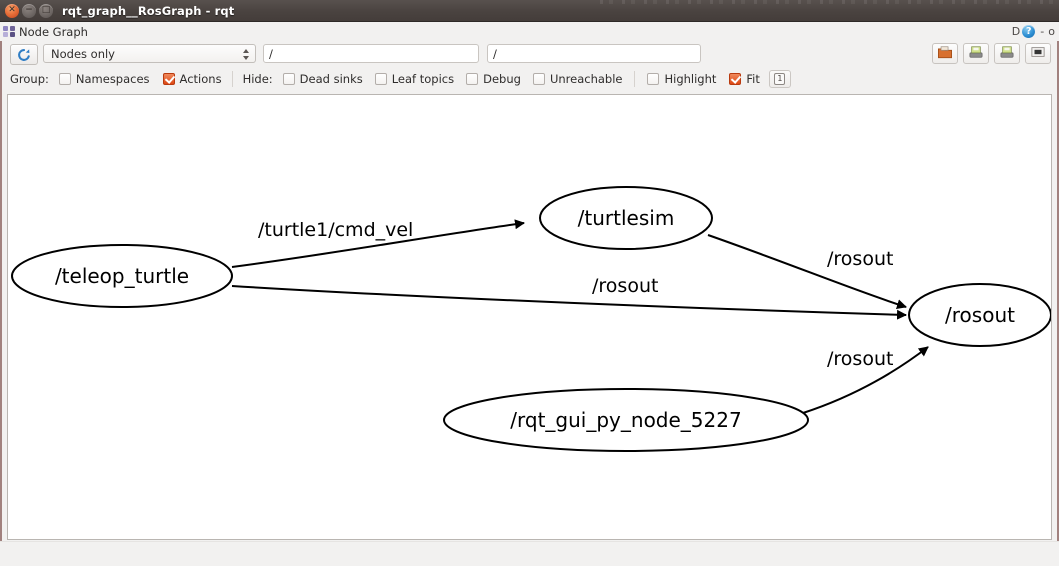  I want to click on checkbox-debug-box, so click(472, 79).